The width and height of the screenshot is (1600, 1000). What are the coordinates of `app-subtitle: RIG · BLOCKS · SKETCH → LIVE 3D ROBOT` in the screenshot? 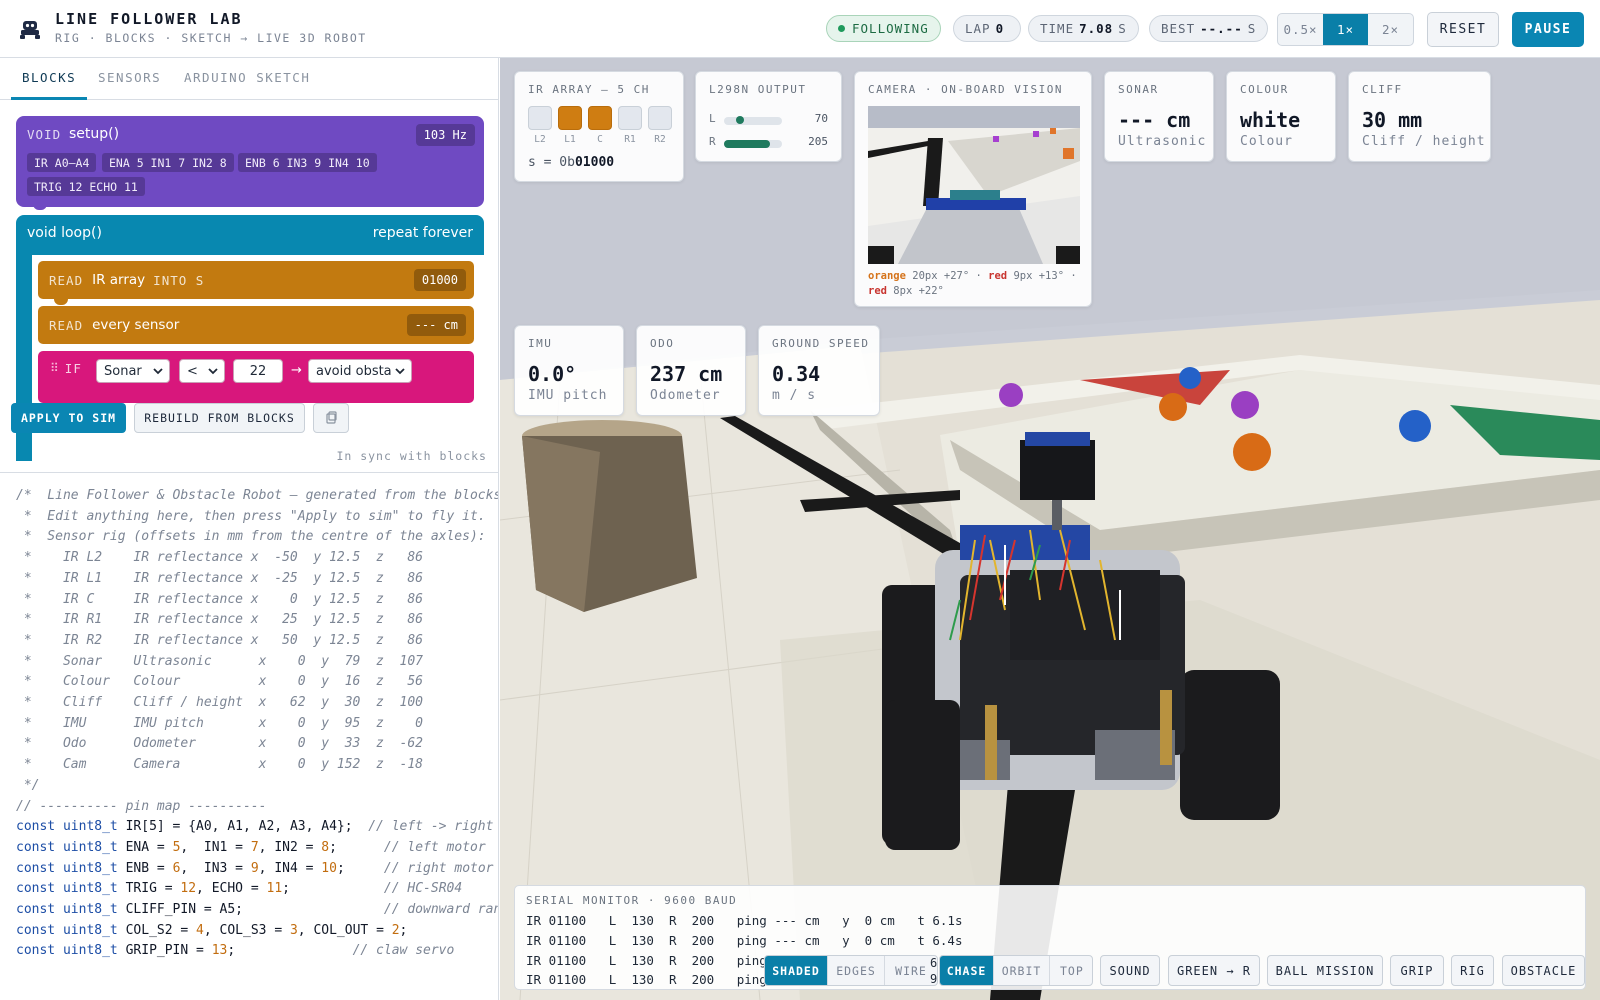 It's located at (211, 38).